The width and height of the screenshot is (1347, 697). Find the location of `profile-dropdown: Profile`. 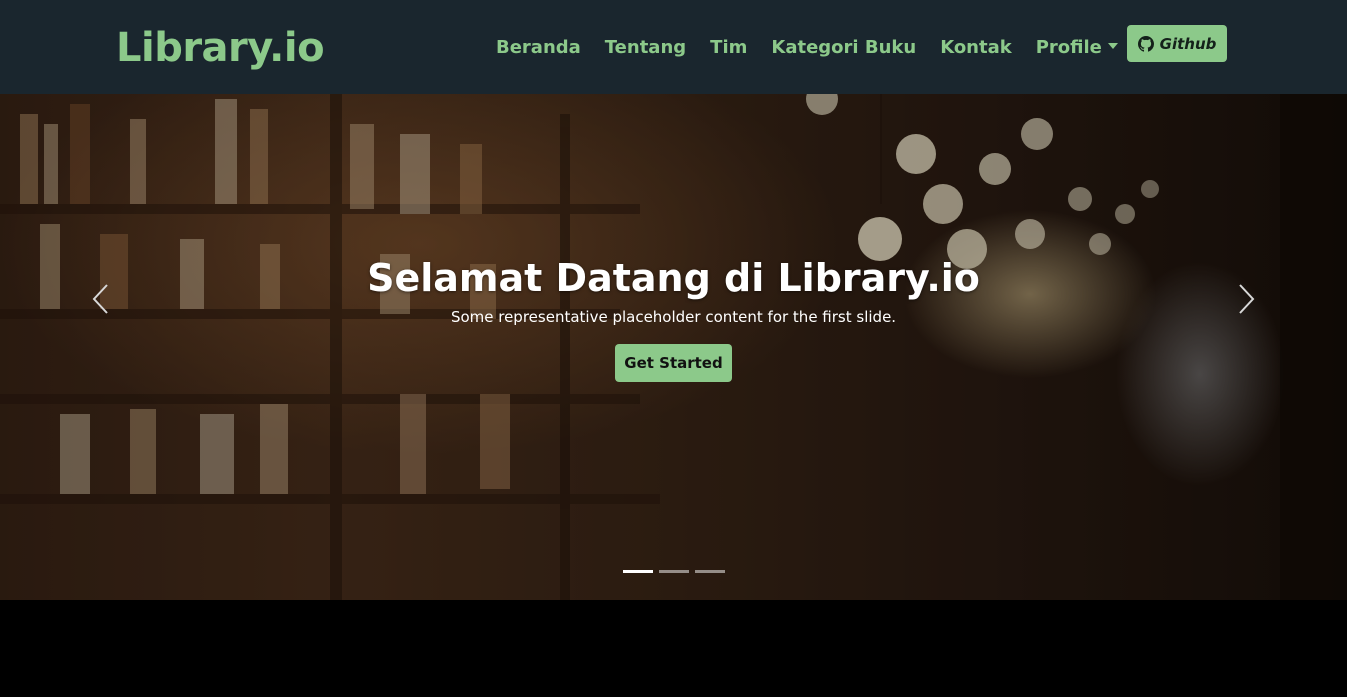

profile-dropdown: Profile is located at coordinates (1077, 47).